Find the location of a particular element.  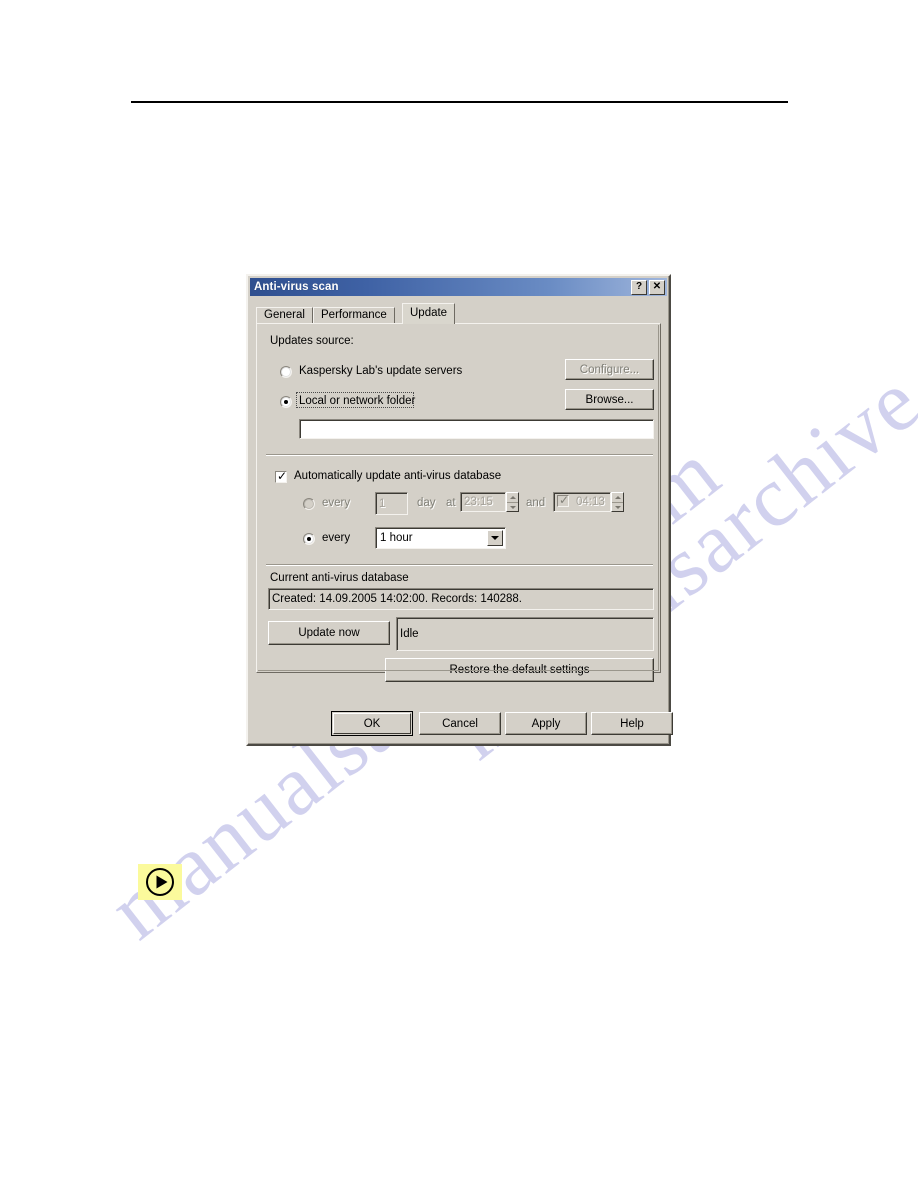

first-time-value: 23:15 is located at coordinates (478, 502).